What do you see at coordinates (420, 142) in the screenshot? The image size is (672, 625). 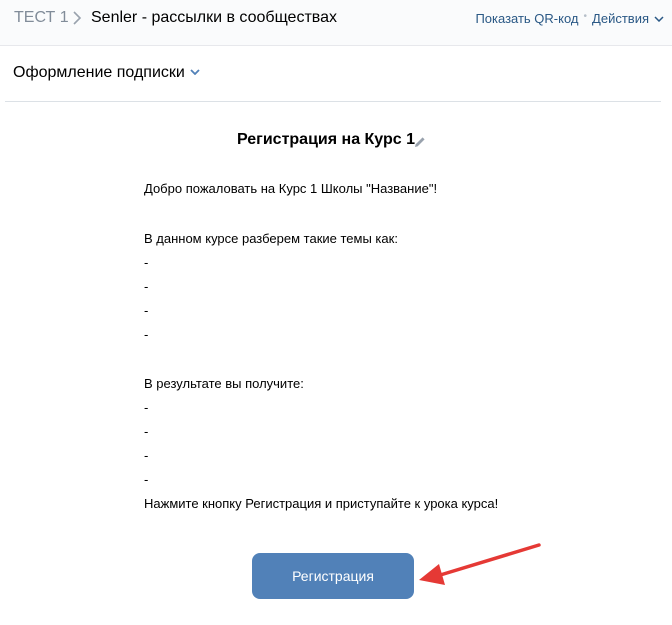 I see `pencil-icon` at bounding box center [420, 142].